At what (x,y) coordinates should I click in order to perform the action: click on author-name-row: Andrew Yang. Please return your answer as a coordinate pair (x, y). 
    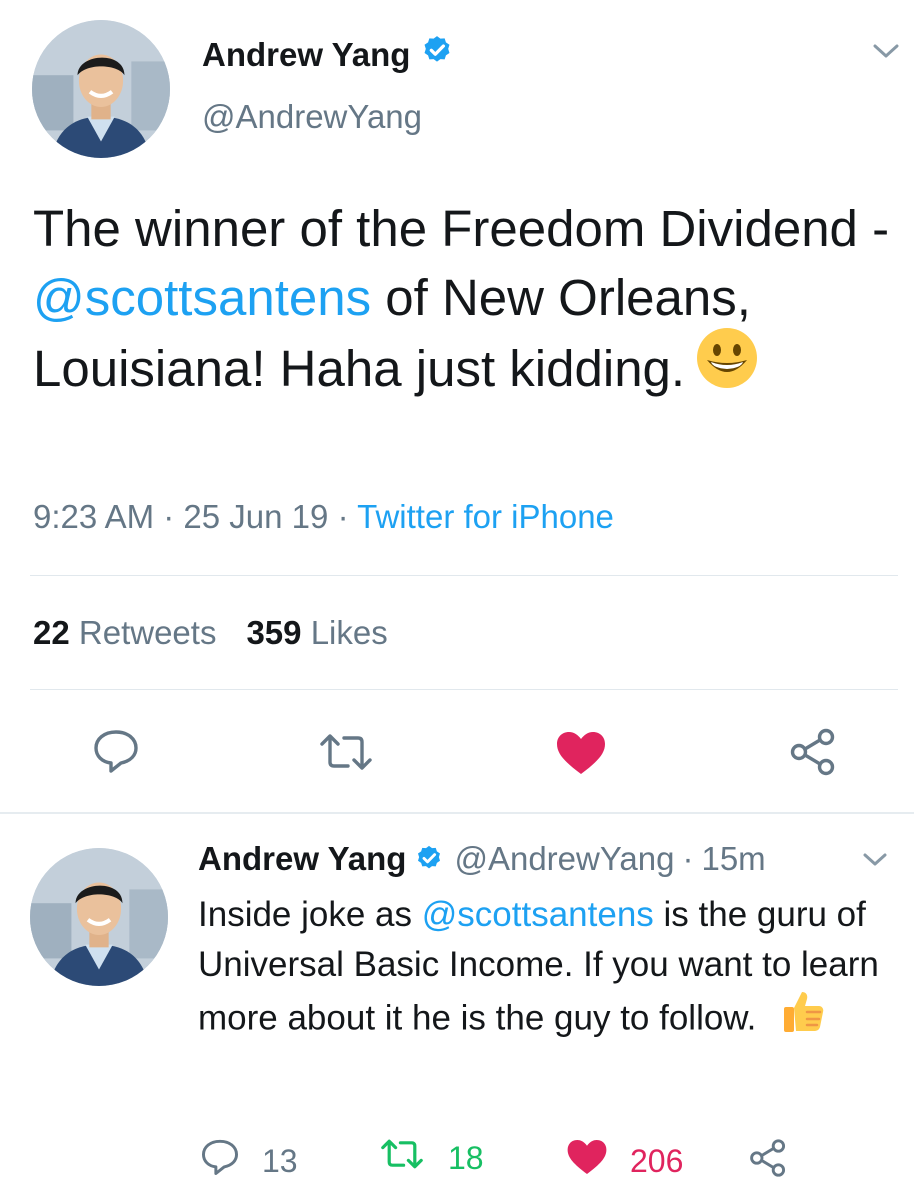
    Looking at the image, I should click on (328, 55).